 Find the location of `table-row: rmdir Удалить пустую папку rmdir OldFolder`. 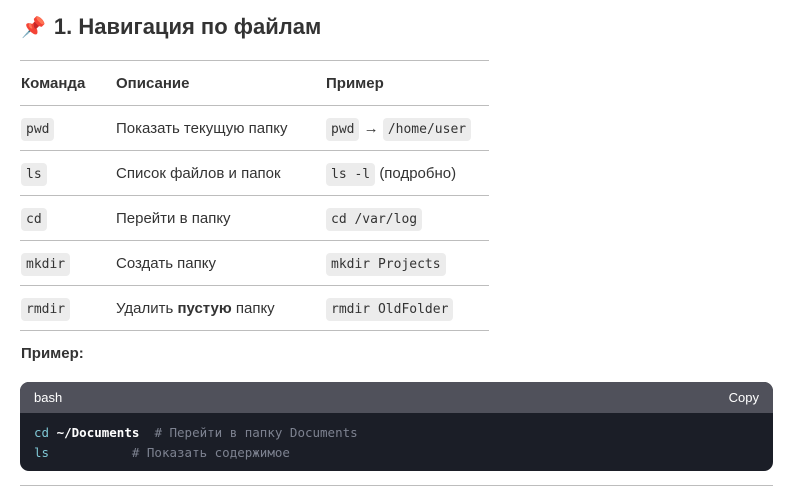

table-row: rmdir Удалить пустую папку rmdir OldFolder is located at coordinates (254, 308).